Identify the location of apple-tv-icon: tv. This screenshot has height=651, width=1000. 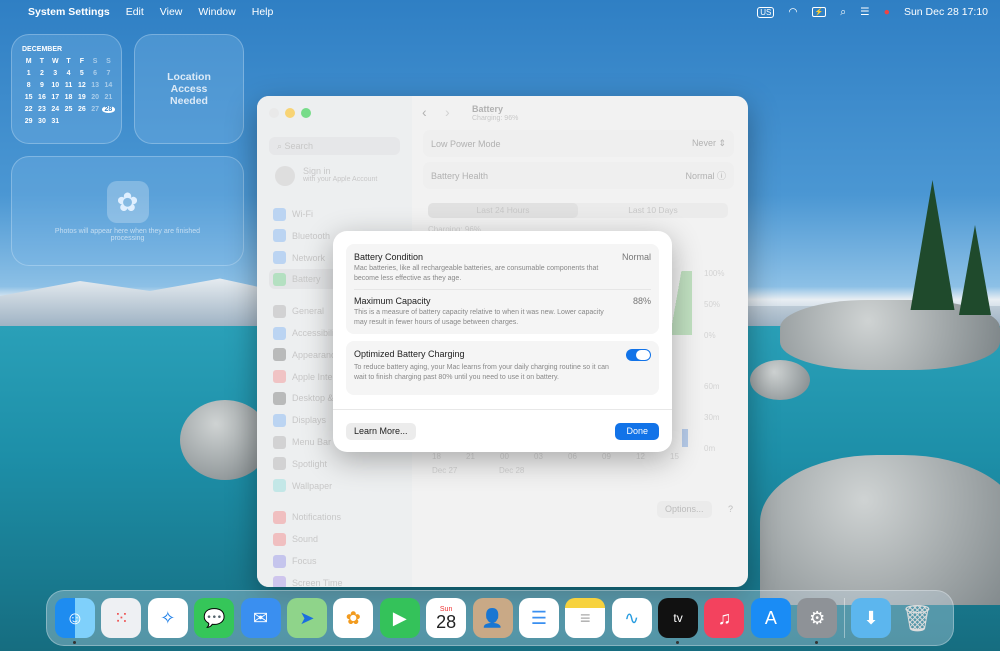
(678, 621).